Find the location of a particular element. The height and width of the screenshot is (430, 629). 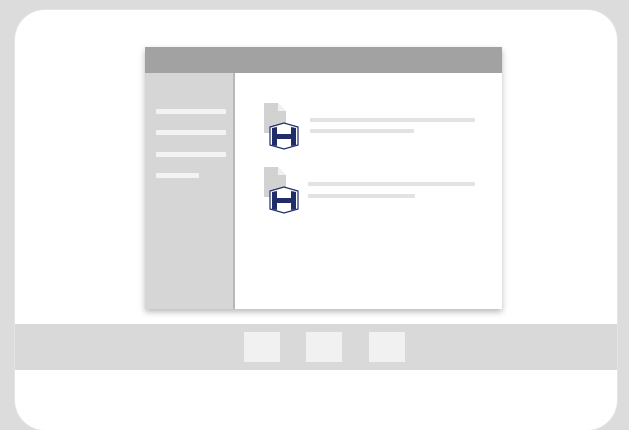

window-title-bar is located at coordinates (323, 60).